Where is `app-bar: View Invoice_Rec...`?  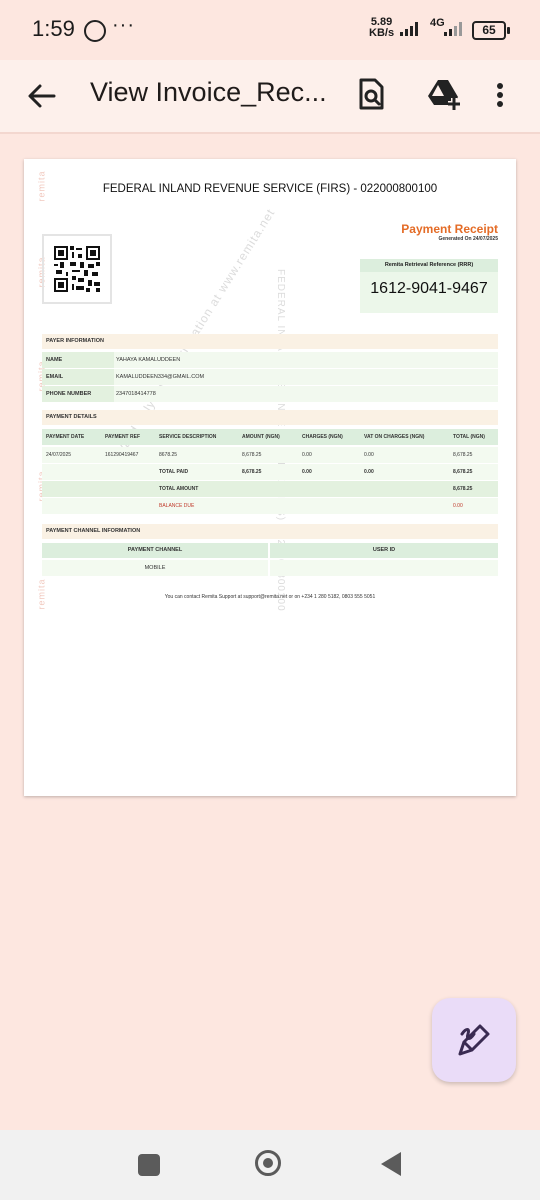
app-bar: View Invoice_Rec... is located at coordinates (270, 96).